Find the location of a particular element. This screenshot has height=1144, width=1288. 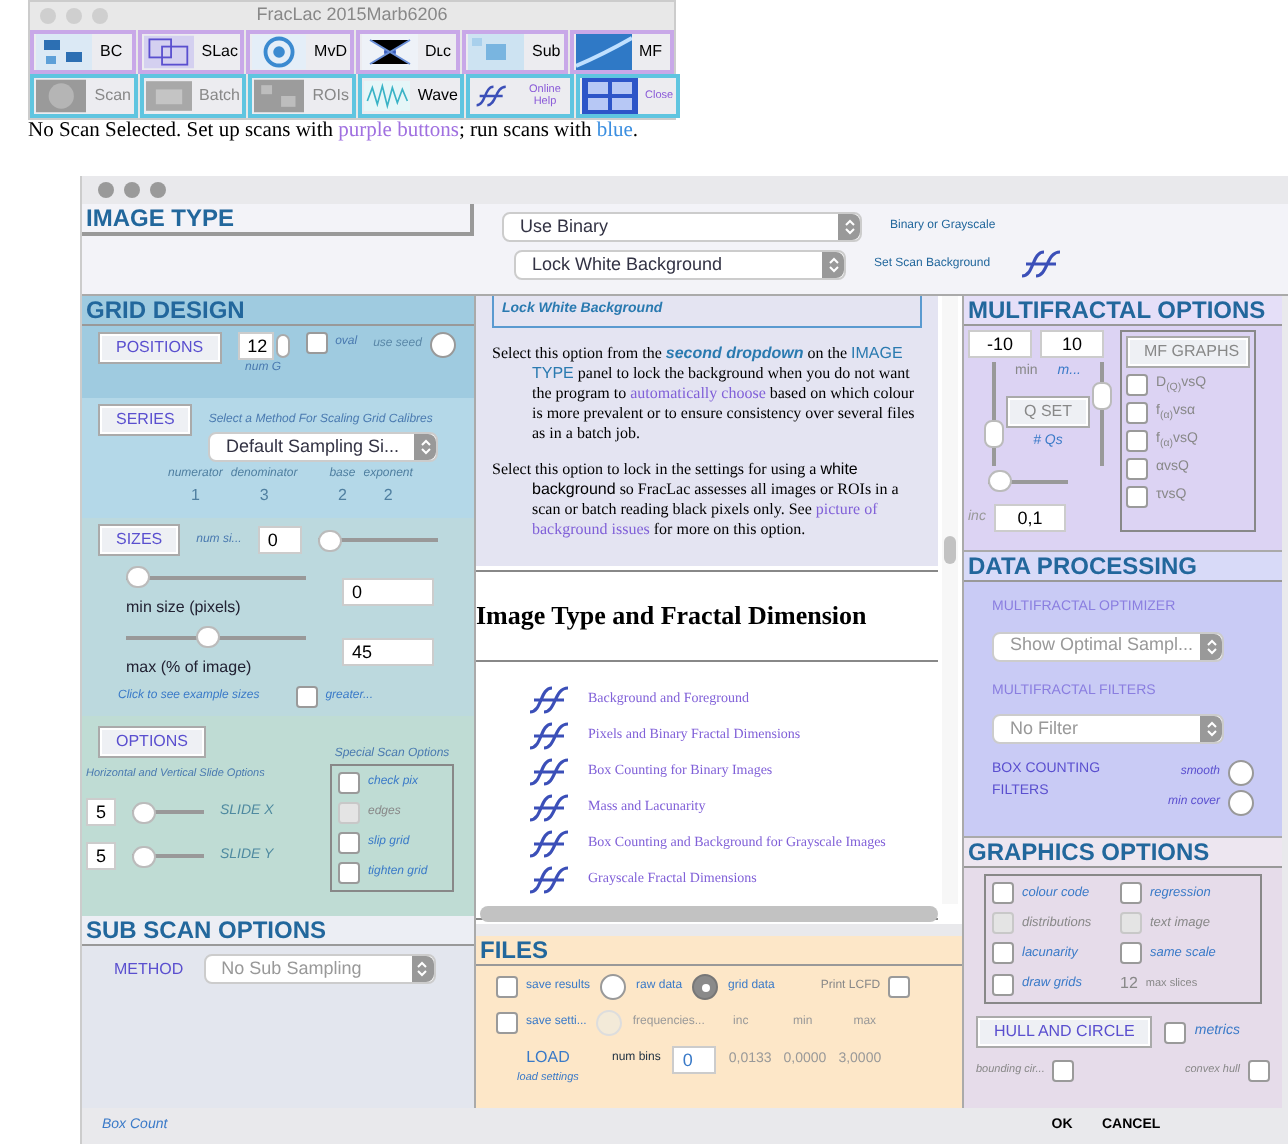

toolbar-button: MvD is located at coordinates (299, 52).